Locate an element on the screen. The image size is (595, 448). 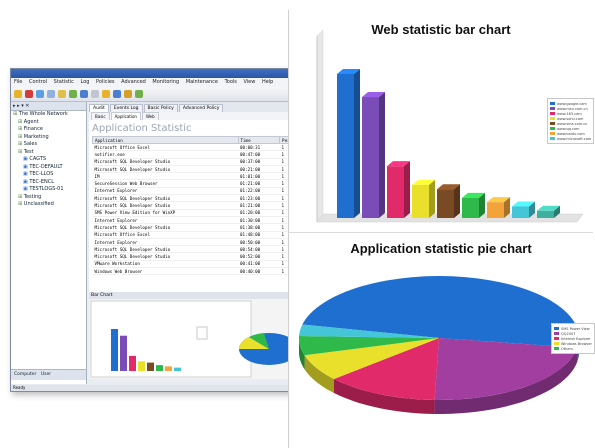
table-row: Internet Explorer 01:22:00 1 is located at coordinates (199, 191).